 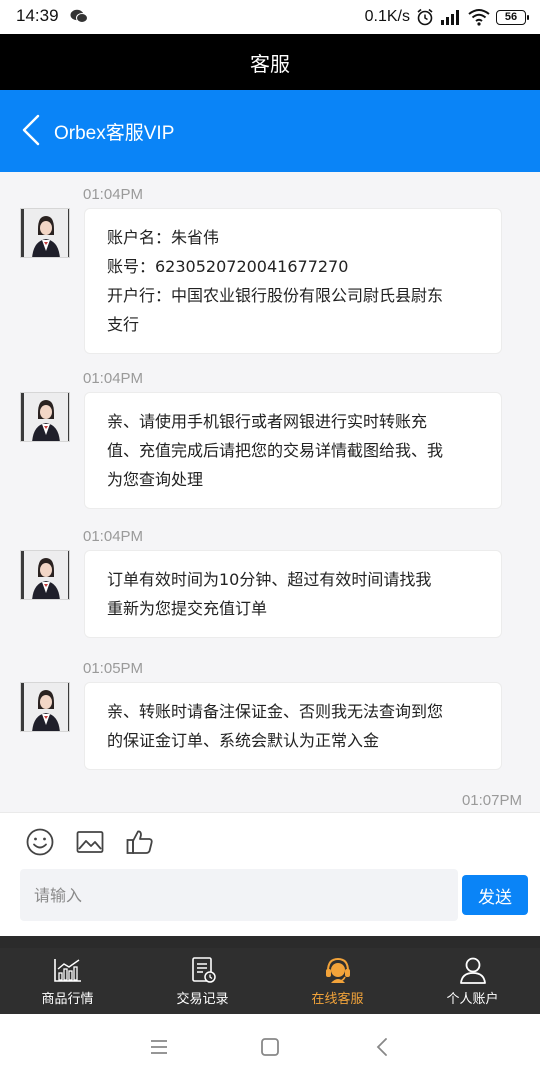 I want to click on message-line: 账号：6230520720041677270, so click(x=228, y=266).